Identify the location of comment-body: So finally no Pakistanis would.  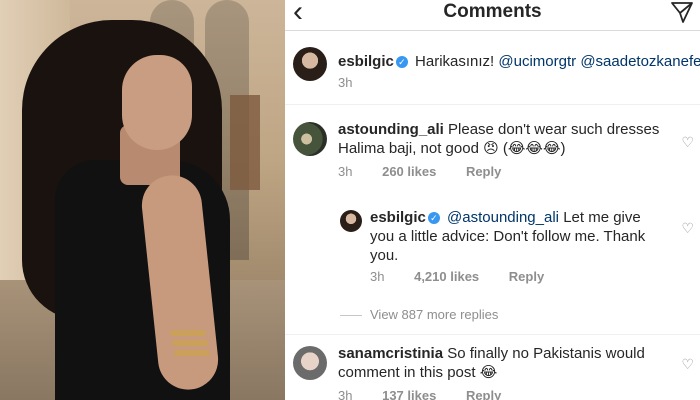
(546, 353).